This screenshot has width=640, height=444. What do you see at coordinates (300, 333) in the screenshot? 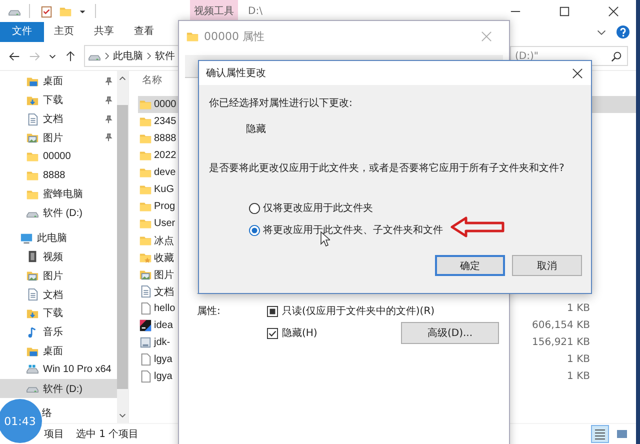
I see `checkbox-label: 隐藏(H)` at bounding box center [300, 333].